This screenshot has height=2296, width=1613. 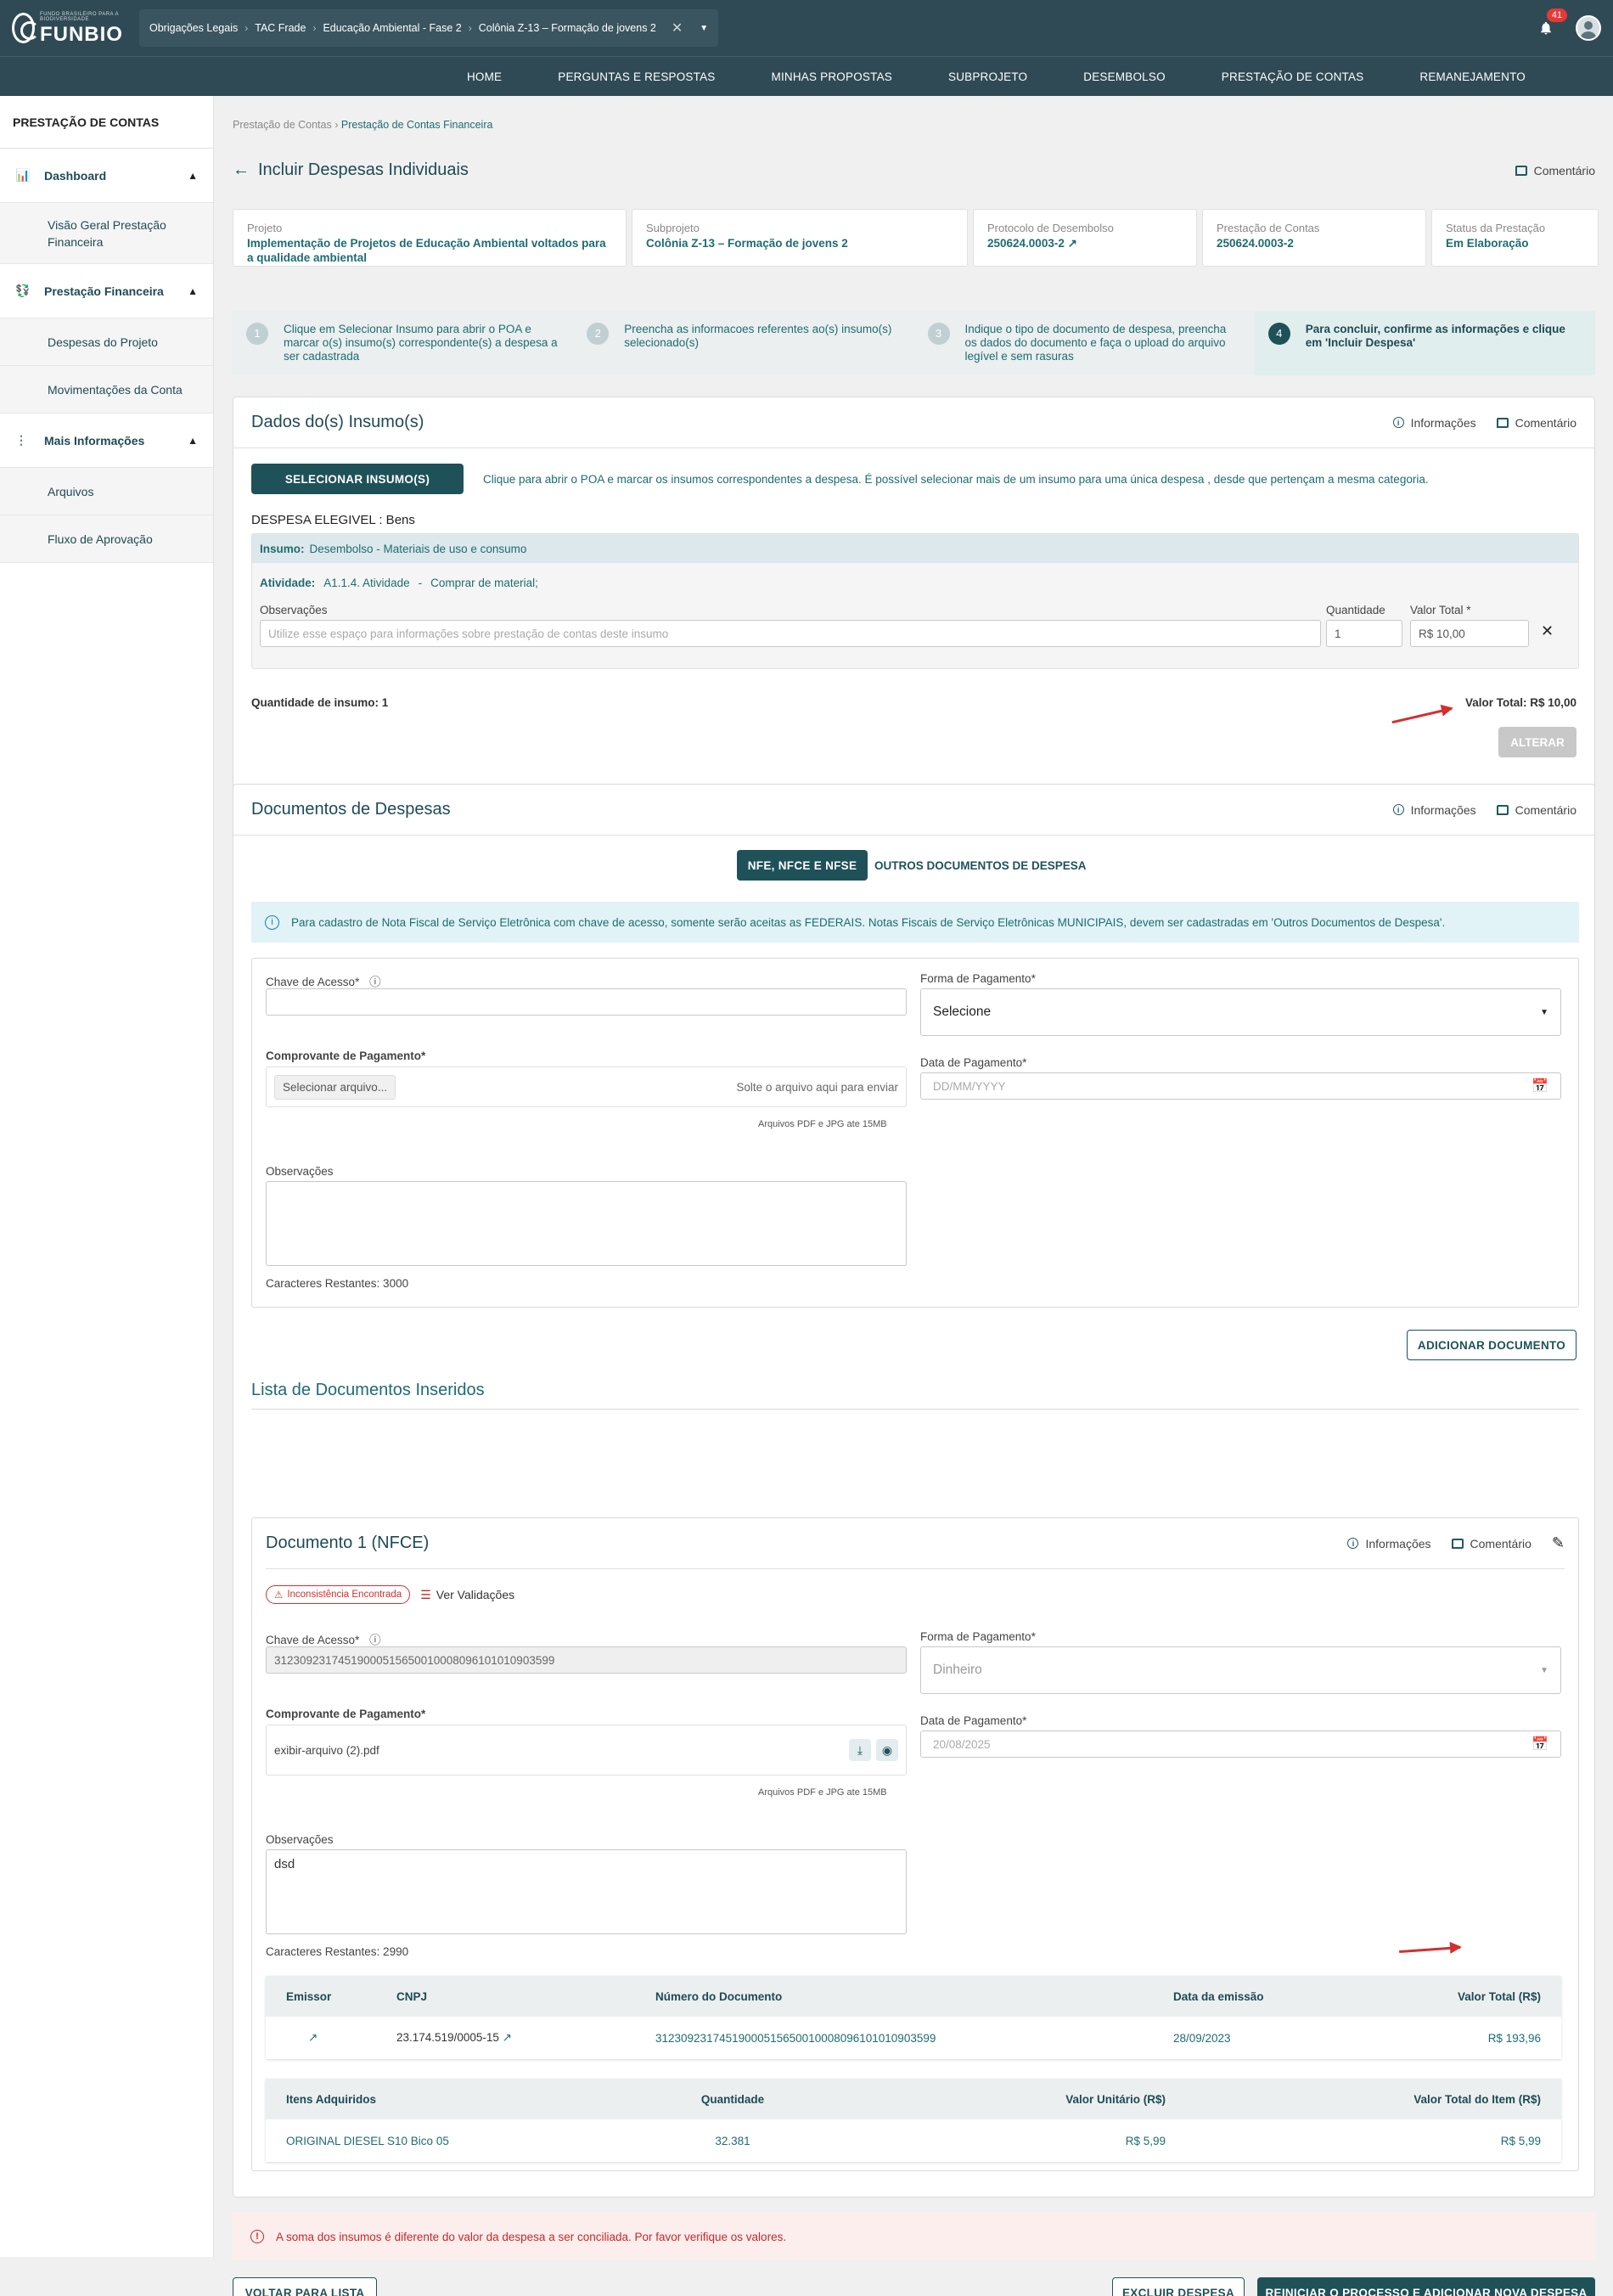 What do you see at coordinates (485, 77) in the screenshot?
I see `nav-home: HOME` at bounding box center [485, 77].